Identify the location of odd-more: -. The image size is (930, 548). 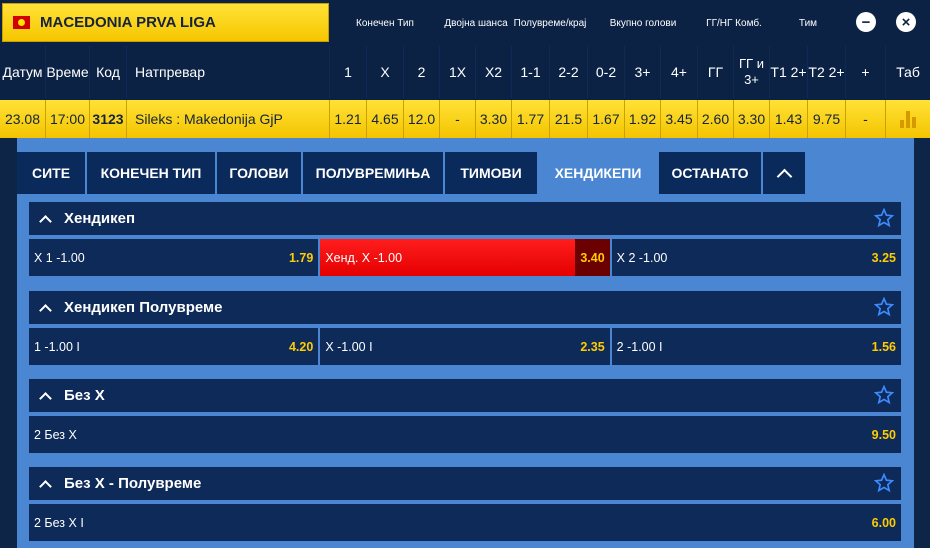
(866, 119).